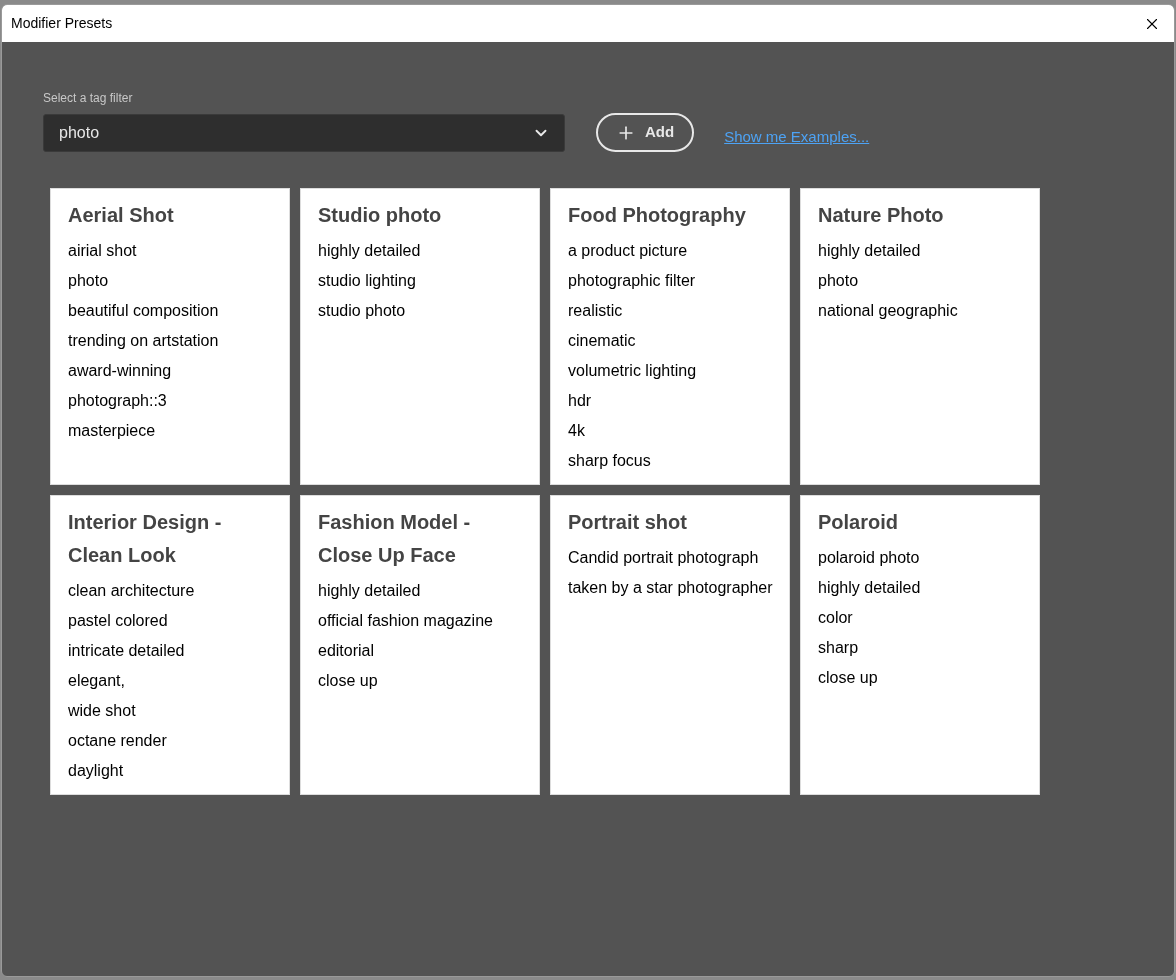 The image size is (1176, 980). I want to click on modifier-text: beautiful composition, so click(144, 311).